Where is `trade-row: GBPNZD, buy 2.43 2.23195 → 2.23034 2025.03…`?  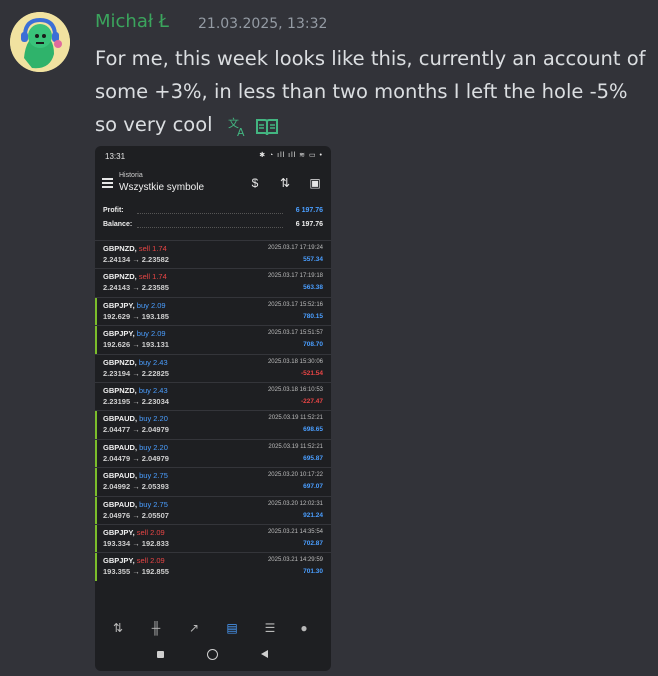 trade-row: GBPNZD, buy 2.43 2.23195 → 2.23034 2025.03… is located at coordinates (213, 395).